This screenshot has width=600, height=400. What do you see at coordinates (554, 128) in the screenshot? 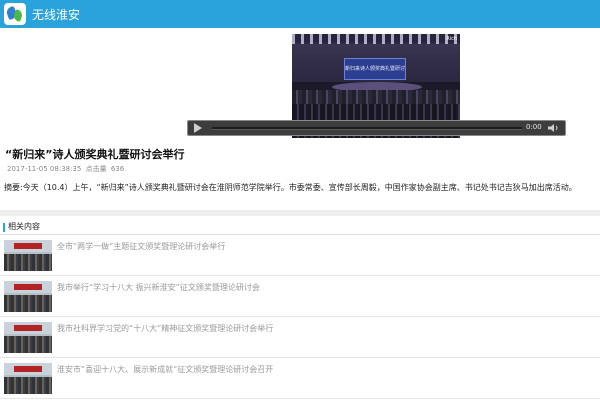
I see `volume-icon` at bounding box center [554, 128].